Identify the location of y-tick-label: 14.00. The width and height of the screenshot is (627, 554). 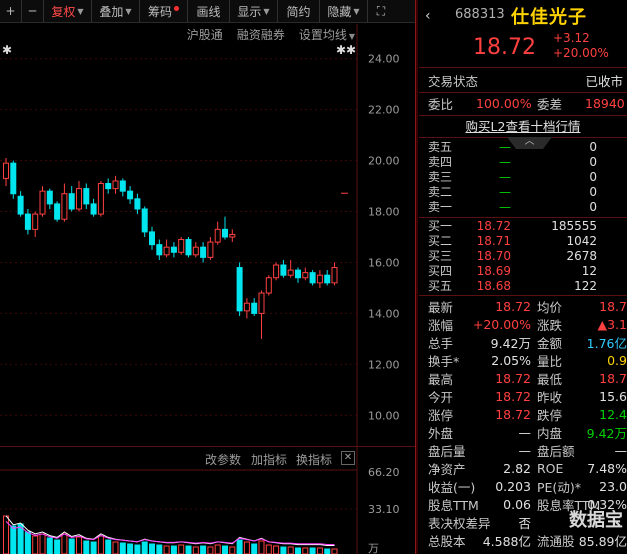
(384, 313).